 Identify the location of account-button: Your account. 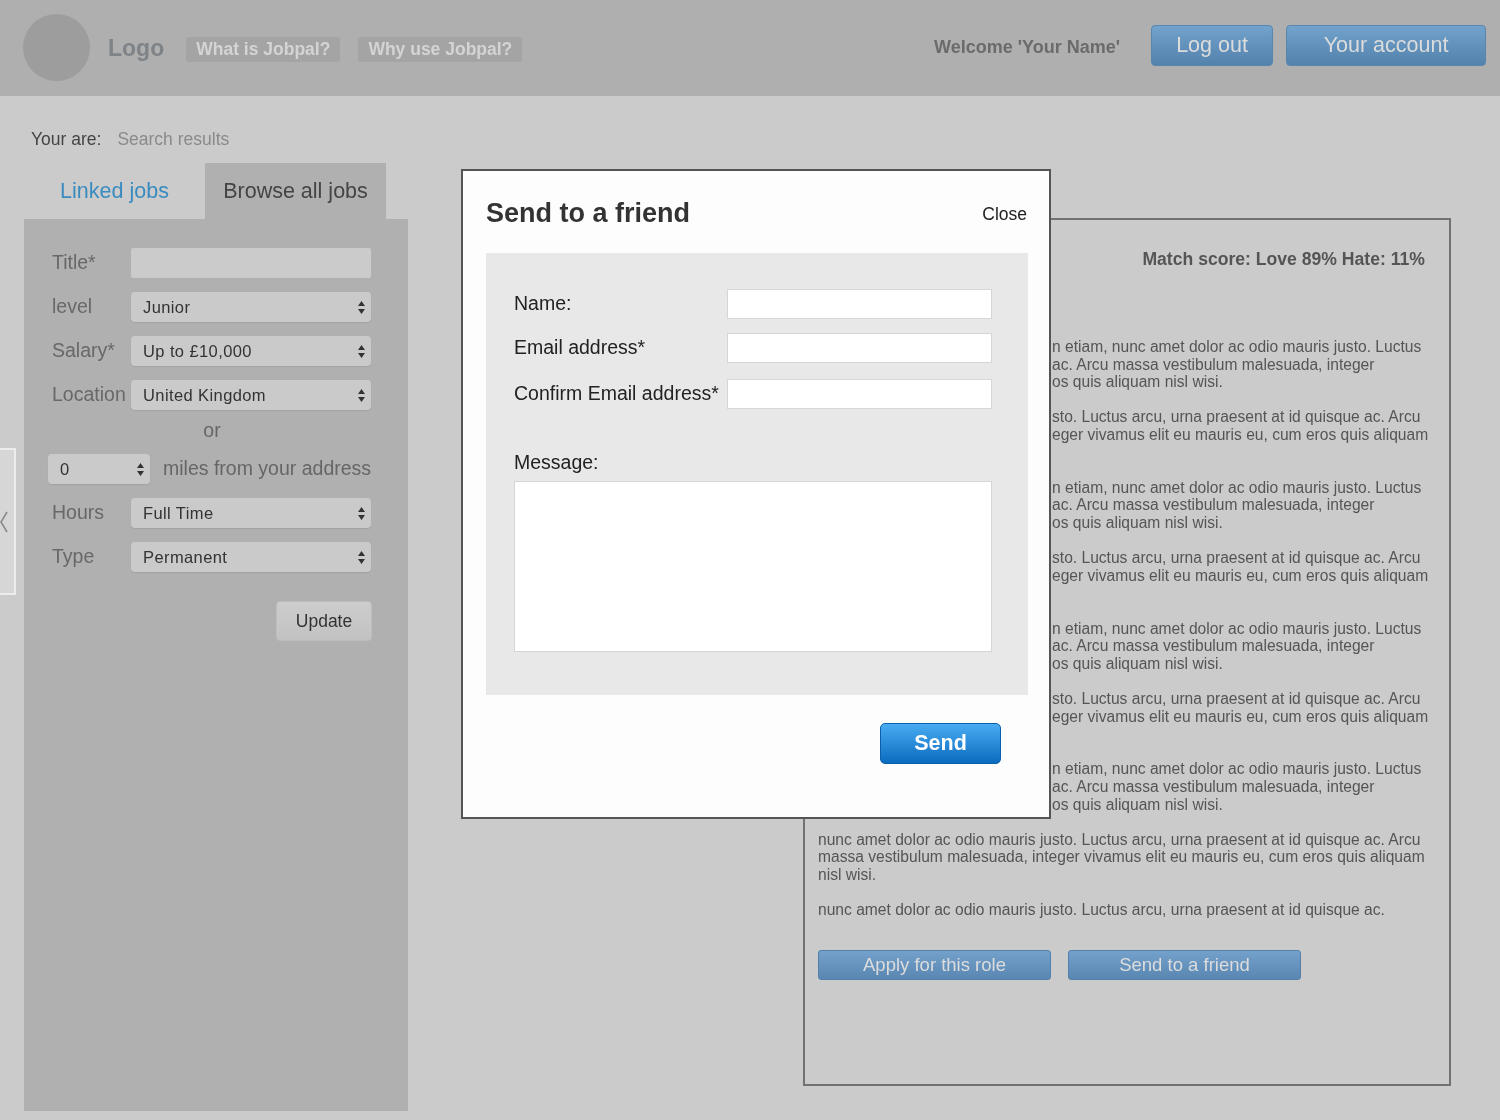
(1386, 45).